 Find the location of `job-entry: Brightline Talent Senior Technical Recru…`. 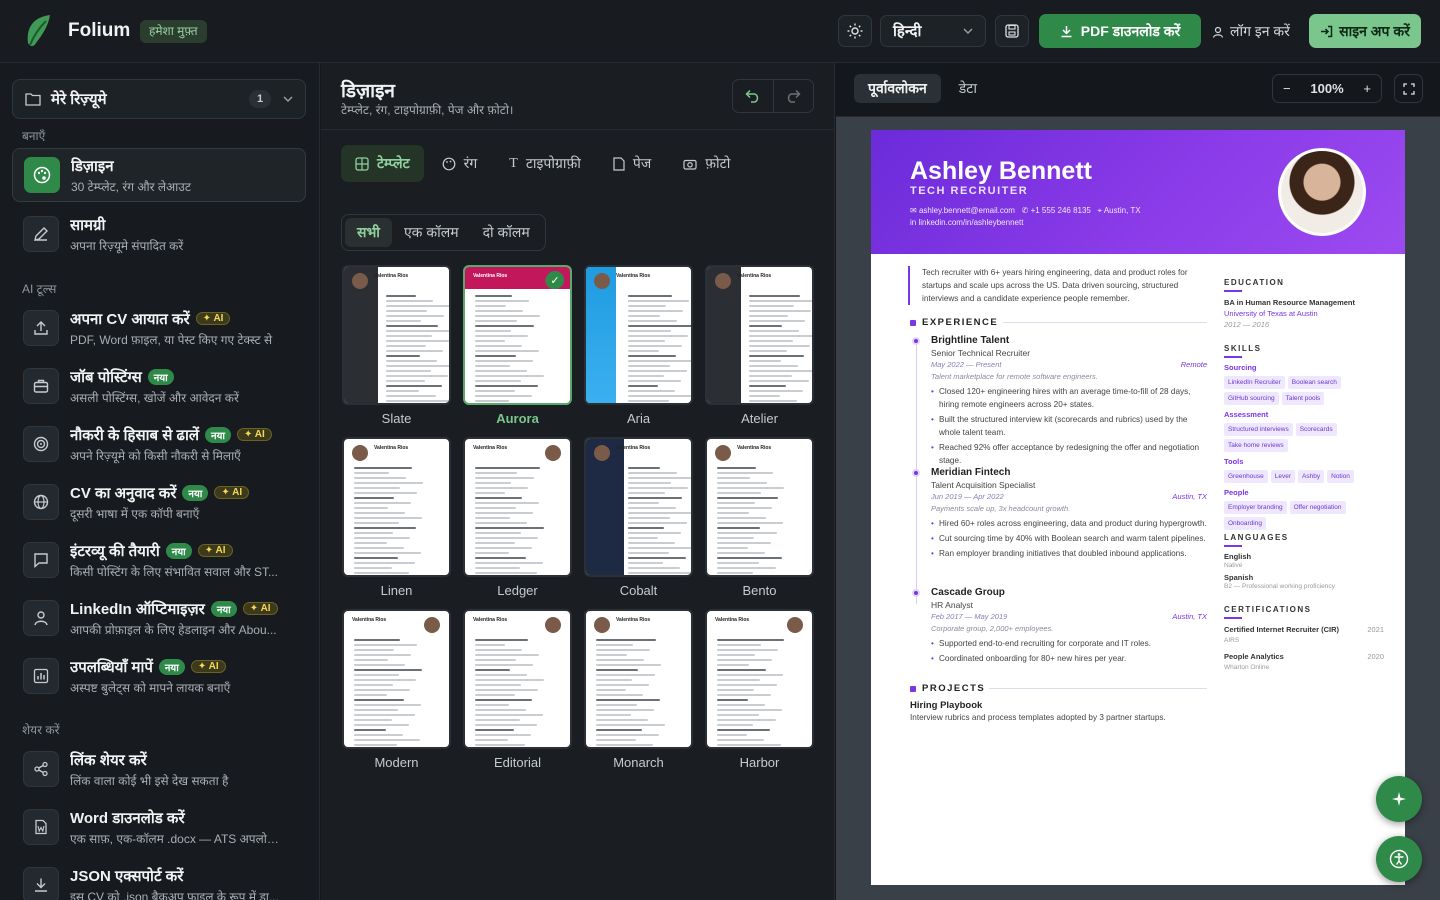

job-entry: Brightline Talent Senior Technical Recru… is located at coordinates (1069, 402).